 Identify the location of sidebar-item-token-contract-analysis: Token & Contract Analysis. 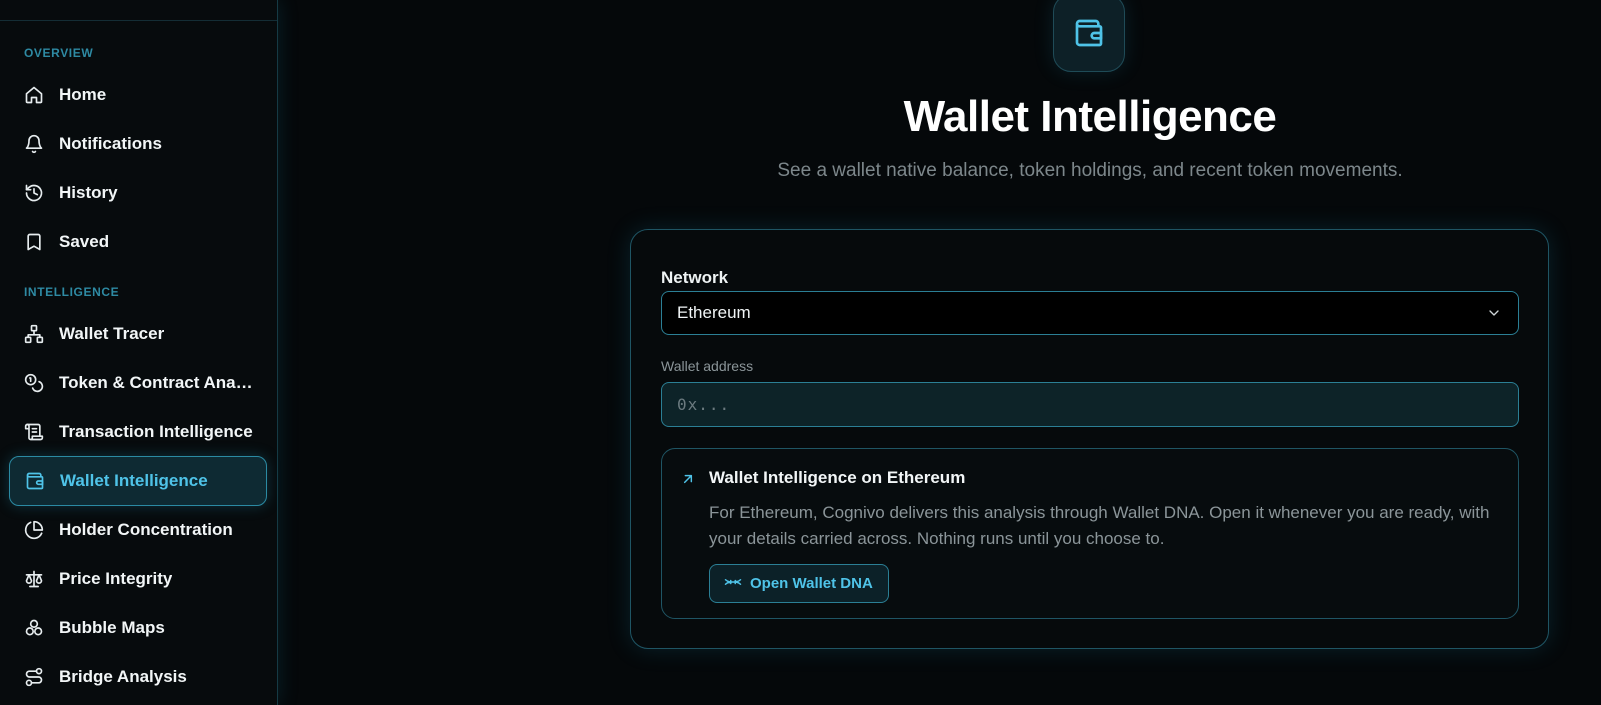
(138, 383).